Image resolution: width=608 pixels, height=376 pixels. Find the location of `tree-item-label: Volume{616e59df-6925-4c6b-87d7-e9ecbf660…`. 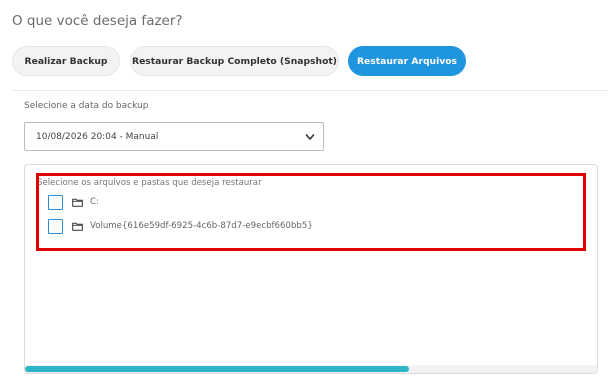

tree-item-label: Volume{616e59df-6925-4c6b-87d7-e9ecbf660… is located at coordinates (201, 226).